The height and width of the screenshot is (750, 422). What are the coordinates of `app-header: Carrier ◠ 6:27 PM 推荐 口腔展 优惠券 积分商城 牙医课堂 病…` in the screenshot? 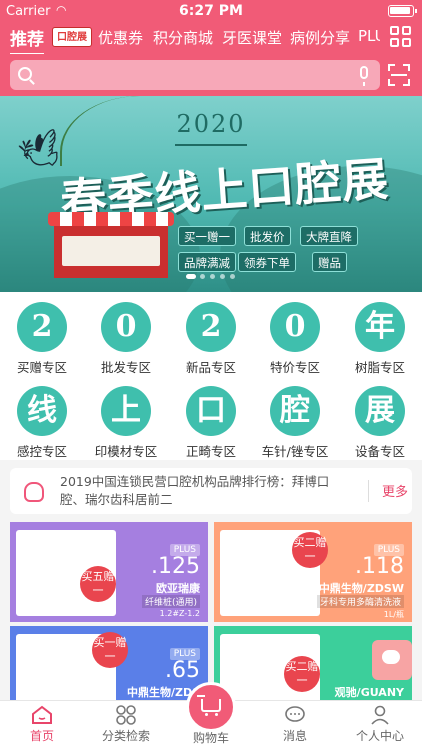 It's located at (211, 48).